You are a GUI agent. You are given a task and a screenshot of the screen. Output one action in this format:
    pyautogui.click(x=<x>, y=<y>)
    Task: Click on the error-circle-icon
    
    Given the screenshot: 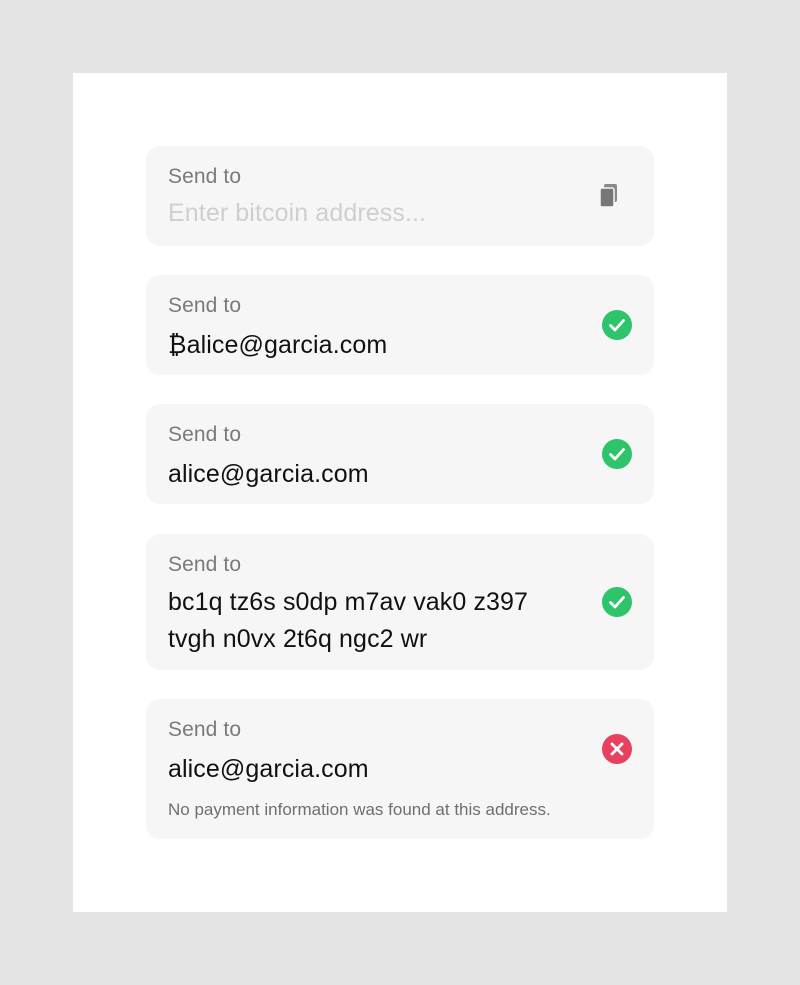 What is the action you would take?
    pyautogui.click(x=617, y=749)
    